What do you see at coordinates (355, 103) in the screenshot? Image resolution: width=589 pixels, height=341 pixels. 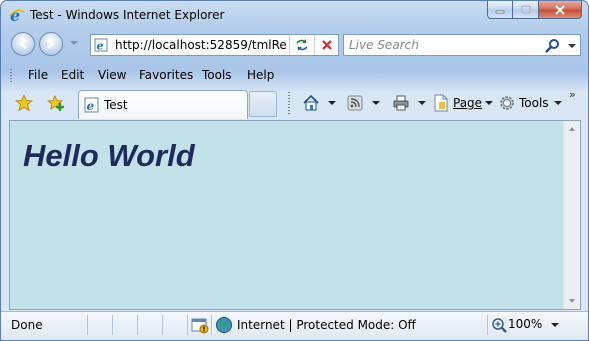 I see `feeds-icon` at bounding box center [355, 103].